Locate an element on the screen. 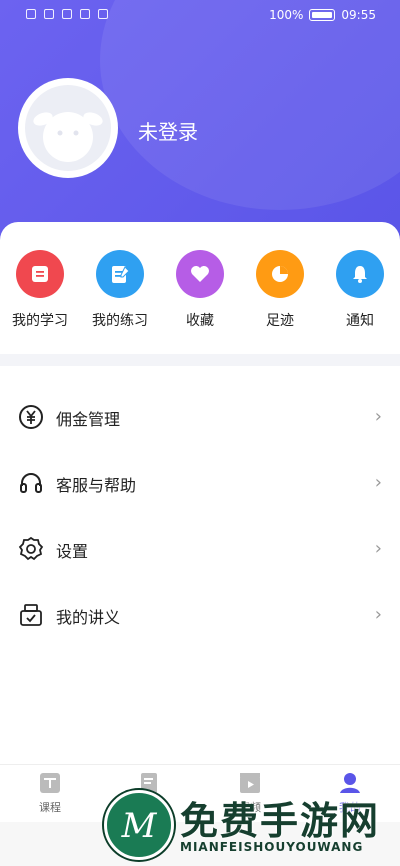  eye-icon is located at coordinates (67, 14).